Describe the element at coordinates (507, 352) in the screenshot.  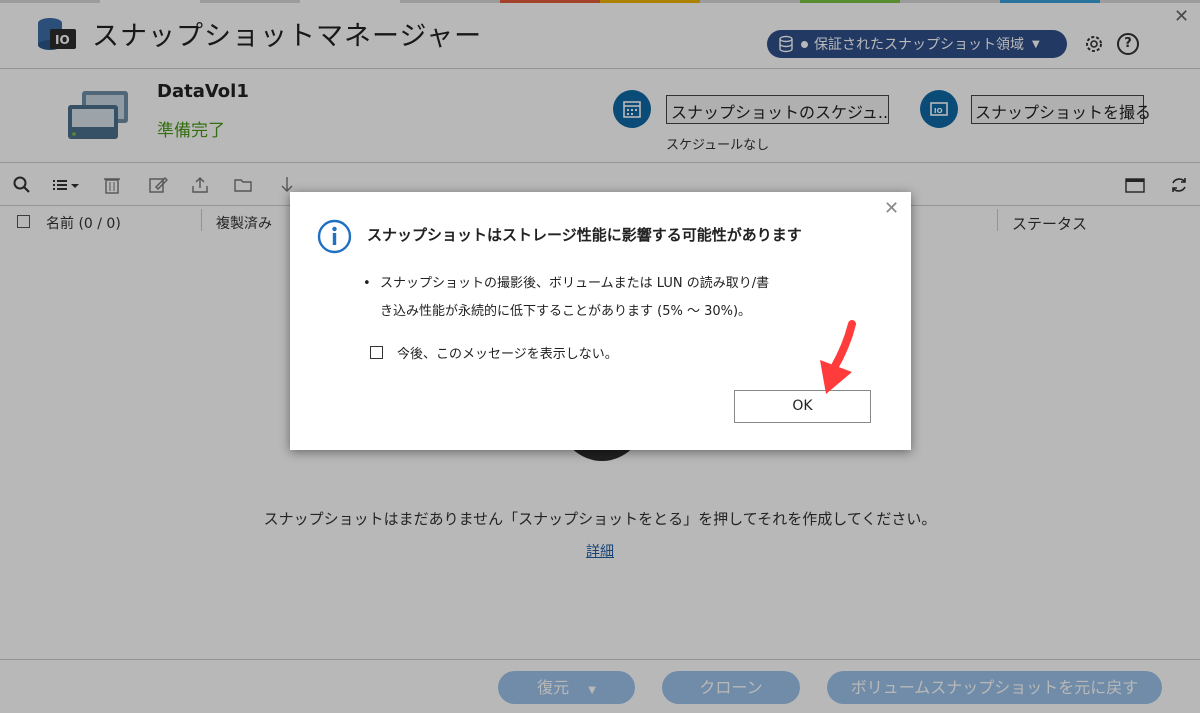
I see `do-not-show-label: 今後、このメッセージを表示しない。` at that location.